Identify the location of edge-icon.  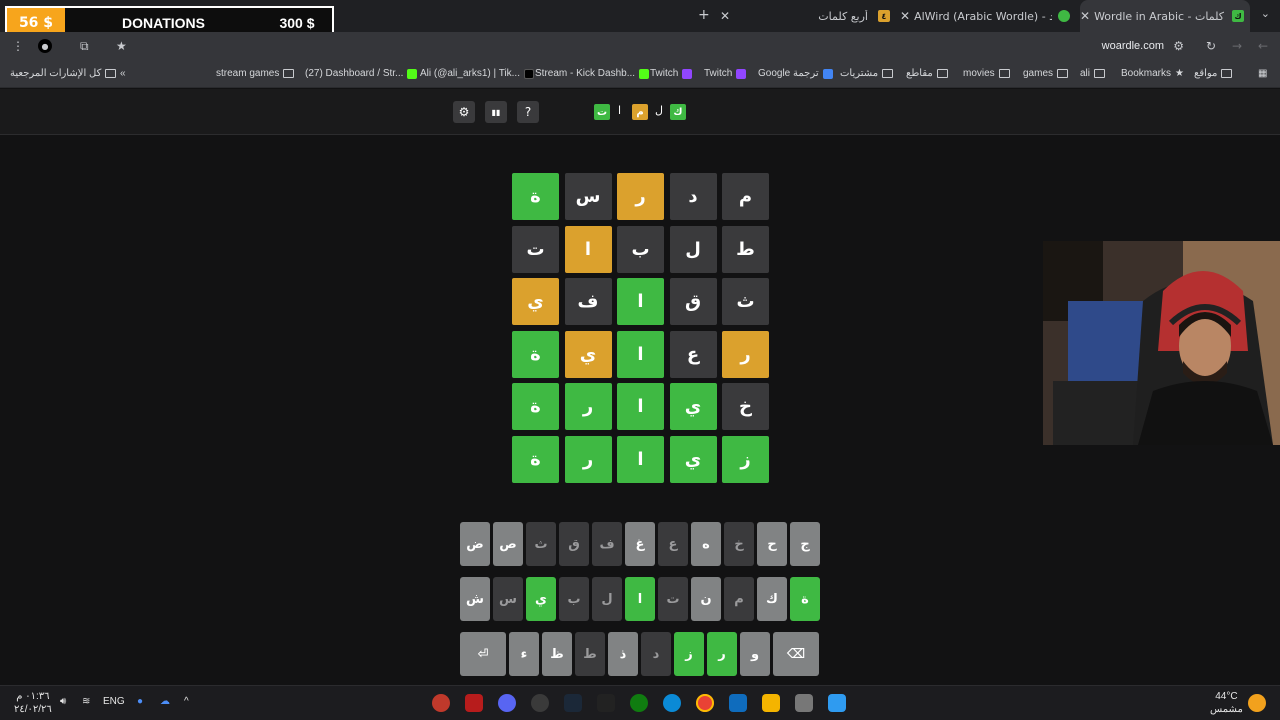
(672, 703).